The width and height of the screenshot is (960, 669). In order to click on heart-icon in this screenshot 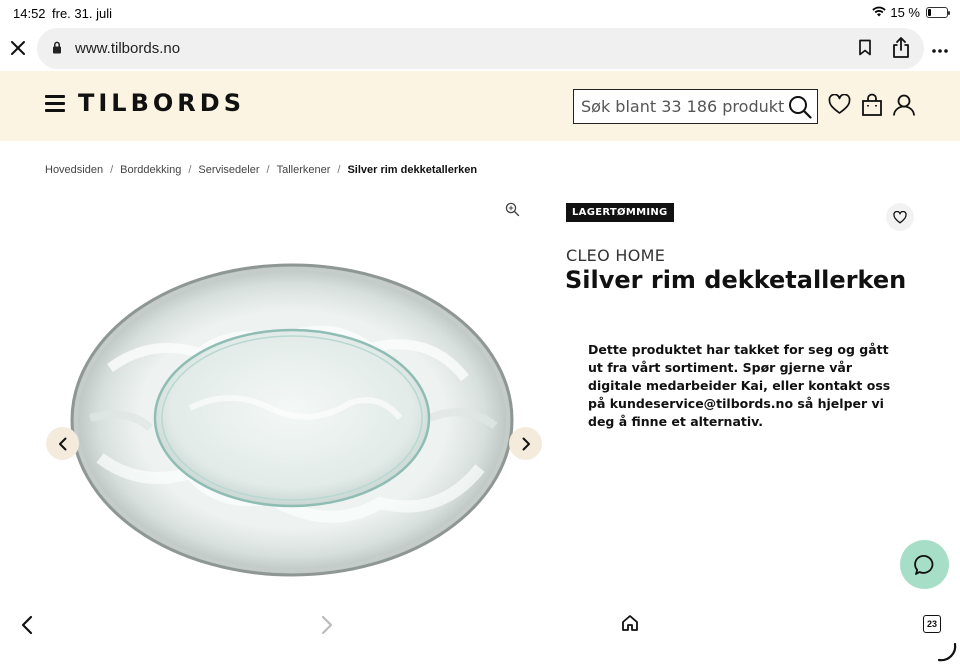, I will do `click(900, 216)`.